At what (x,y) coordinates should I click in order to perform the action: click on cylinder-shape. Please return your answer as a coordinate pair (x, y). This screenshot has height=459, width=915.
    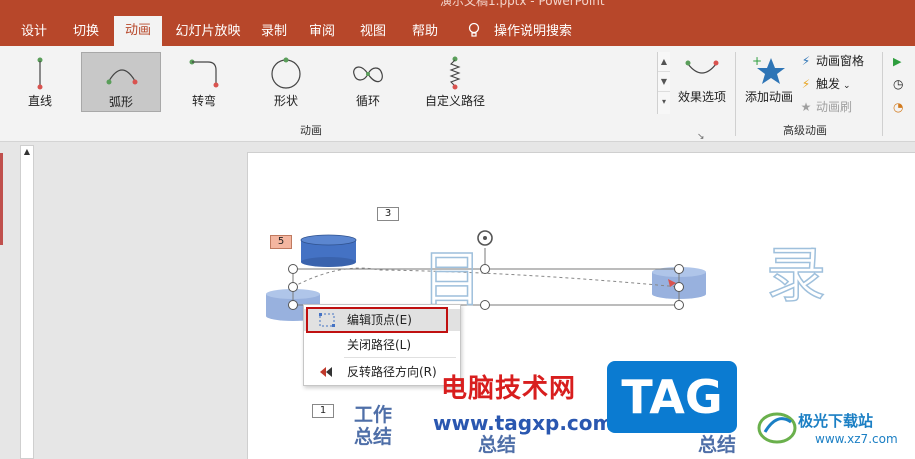
    Looking at the image, I should click on (328, 250).